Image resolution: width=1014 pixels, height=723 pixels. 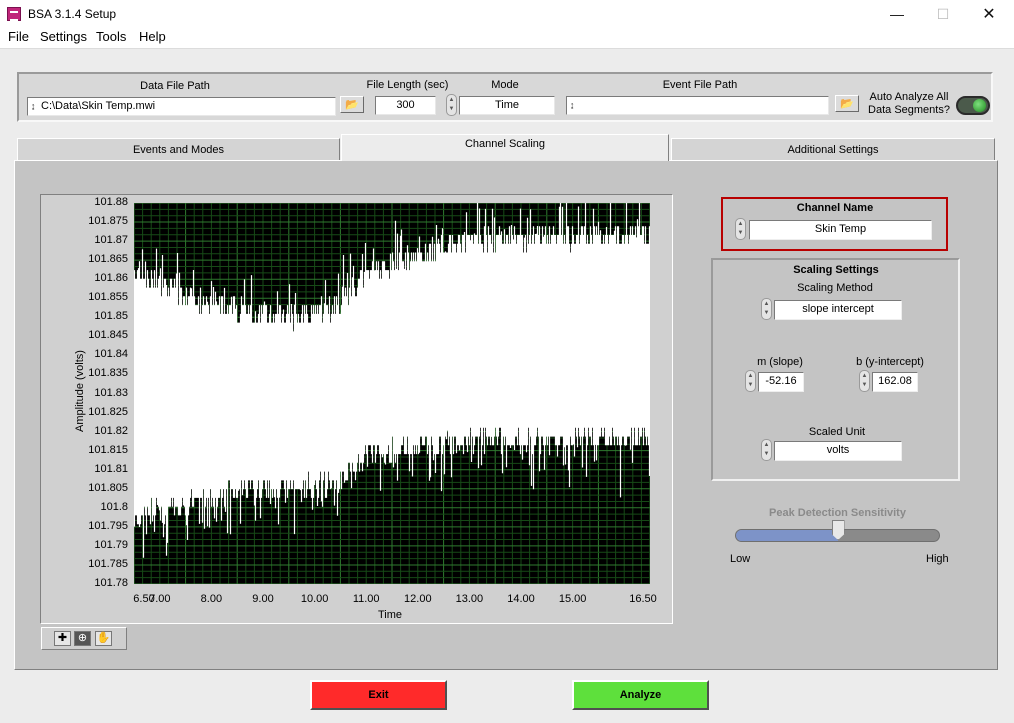 What do you see at coordinates (111, 583) in the screenshot?
I see `y-tick-label: 101.78` at bounding box center [111, 583].